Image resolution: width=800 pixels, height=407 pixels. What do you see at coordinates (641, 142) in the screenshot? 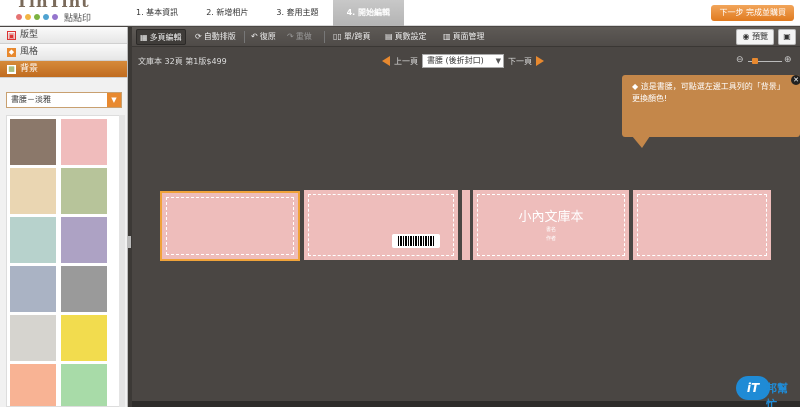
I see `tooltip-tail` at bounding box center [641, 142].